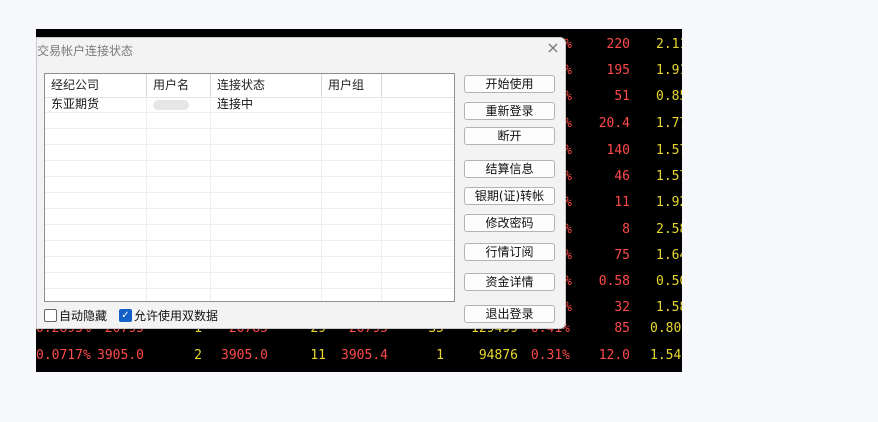  Describe the element at coordinates (614, 281) in the screenshot. I see `quote-value-a: 0.58` at that location.